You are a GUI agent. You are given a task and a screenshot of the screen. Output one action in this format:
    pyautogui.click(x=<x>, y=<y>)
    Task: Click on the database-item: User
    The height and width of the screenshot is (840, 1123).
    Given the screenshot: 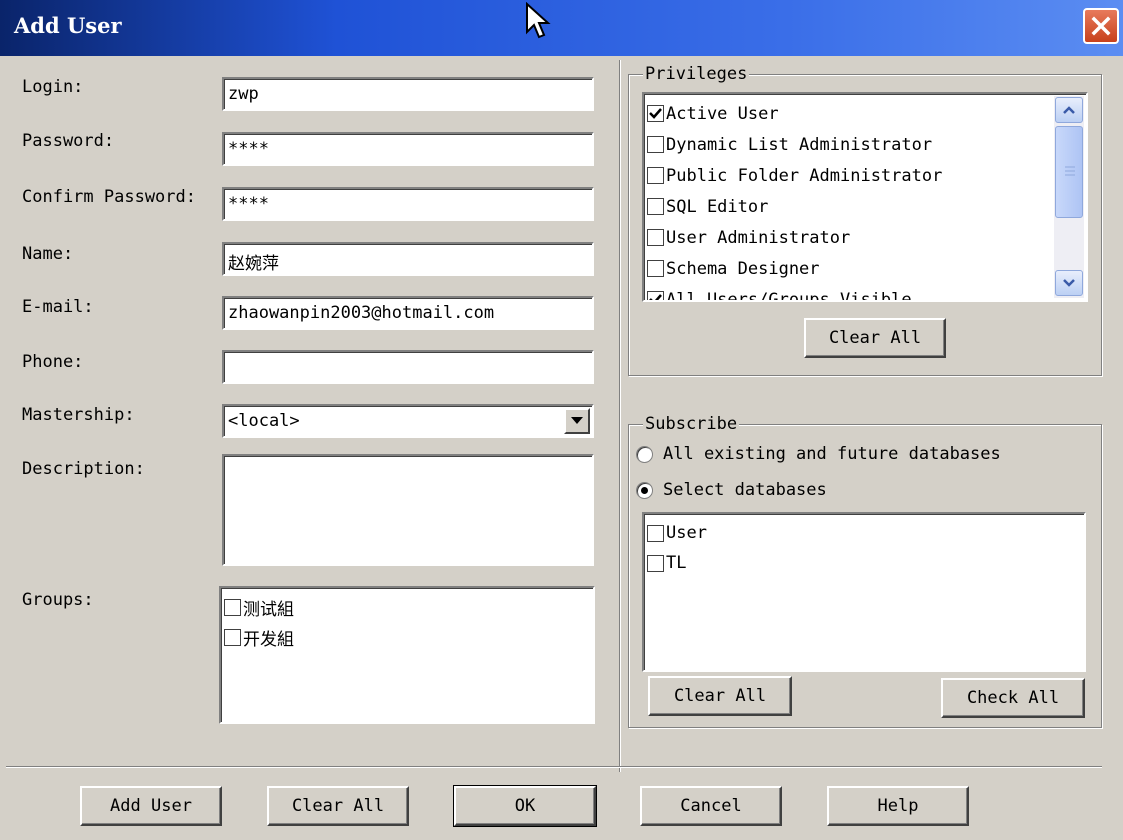 What is the action you would take?
    pyautogui.click(x=864, y=533)
    